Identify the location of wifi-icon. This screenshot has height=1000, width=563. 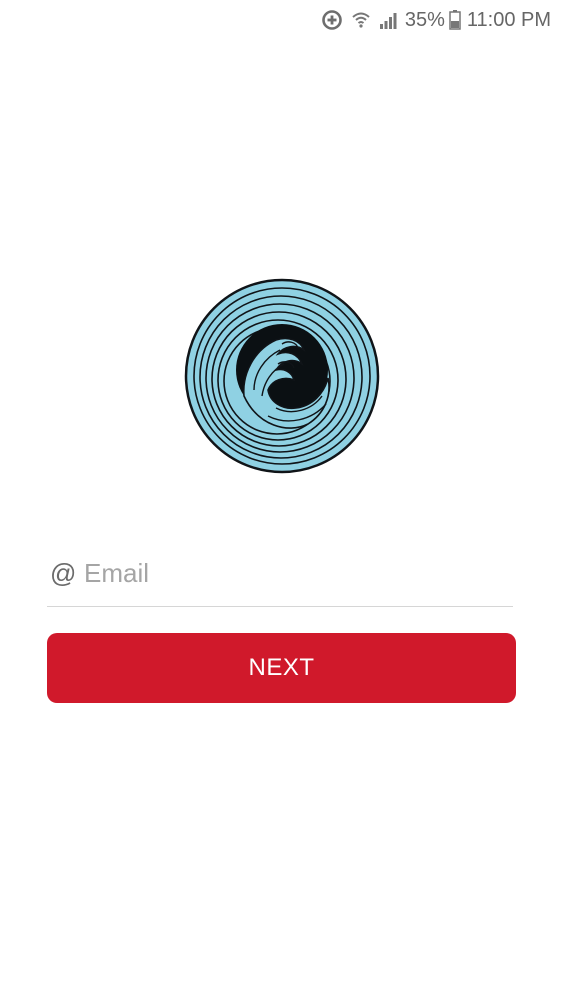
(361, 20).